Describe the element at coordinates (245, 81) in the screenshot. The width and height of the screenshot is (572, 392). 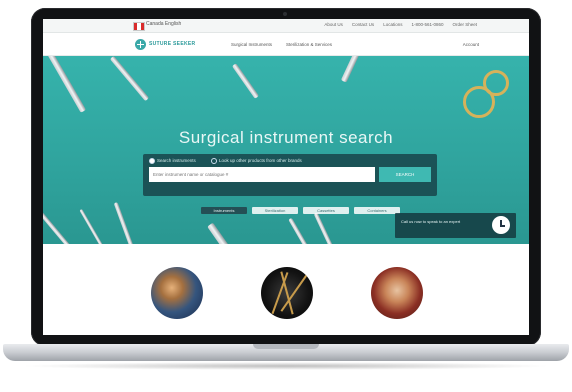
I see `scissors-image` at that location.